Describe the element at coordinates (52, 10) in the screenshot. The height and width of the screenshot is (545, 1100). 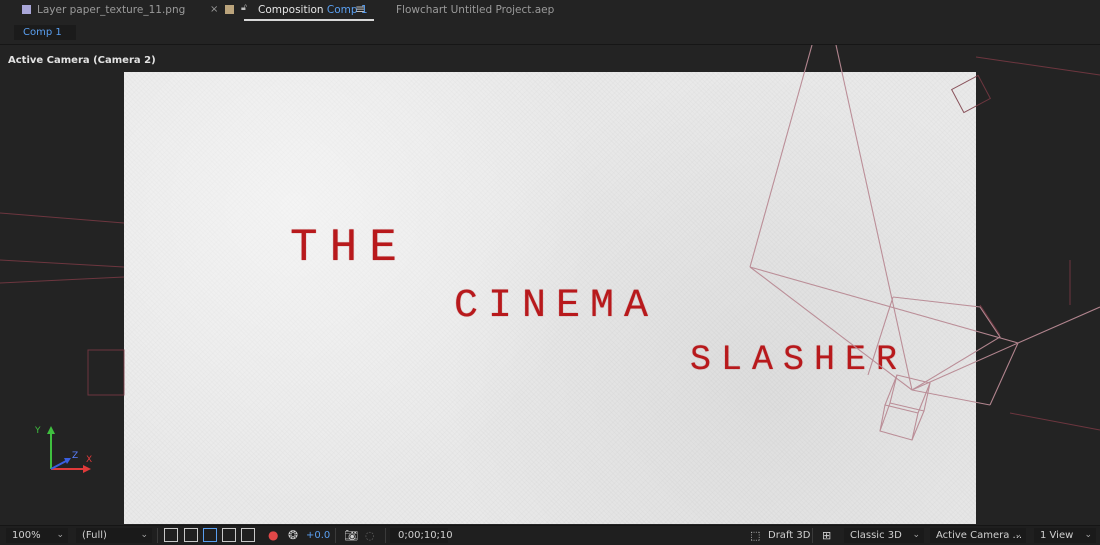
I see `tab-type-label: Layer` at that location.